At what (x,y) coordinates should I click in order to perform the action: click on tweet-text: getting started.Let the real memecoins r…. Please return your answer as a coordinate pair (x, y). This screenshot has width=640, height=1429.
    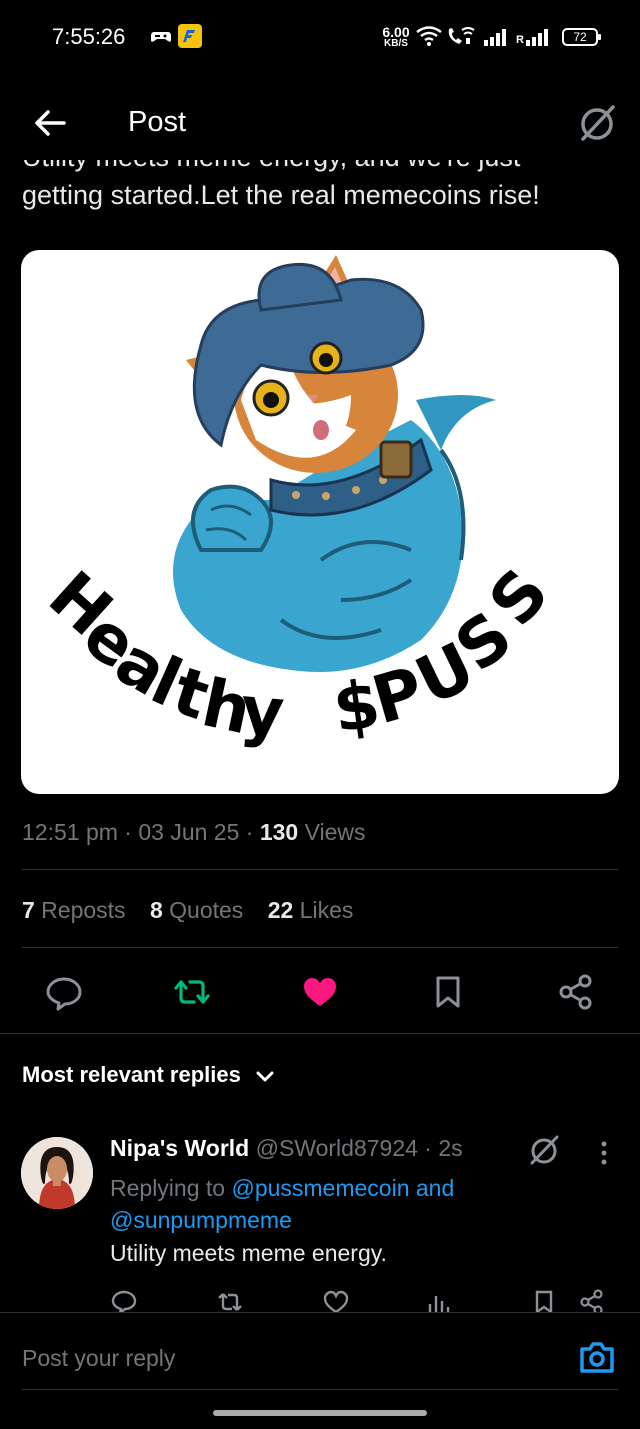
    Looking at the image, I should click on (281, 195).